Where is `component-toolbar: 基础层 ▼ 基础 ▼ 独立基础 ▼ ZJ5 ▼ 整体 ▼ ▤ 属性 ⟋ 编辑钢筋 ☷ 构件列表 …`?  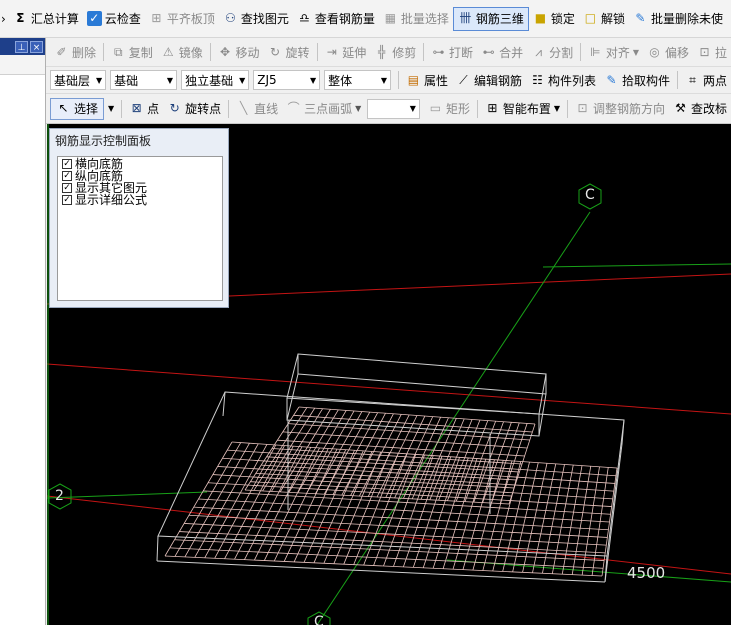
component-toolbar: 基础层 ▼ 基础 ▼ 独立基础 ▼ ZJ5 ▼ 整体 ▼ ▤ 属性 ⟋ 编辑钢筋 ☷ 构件列表 … is located at coordinates (365, 80).